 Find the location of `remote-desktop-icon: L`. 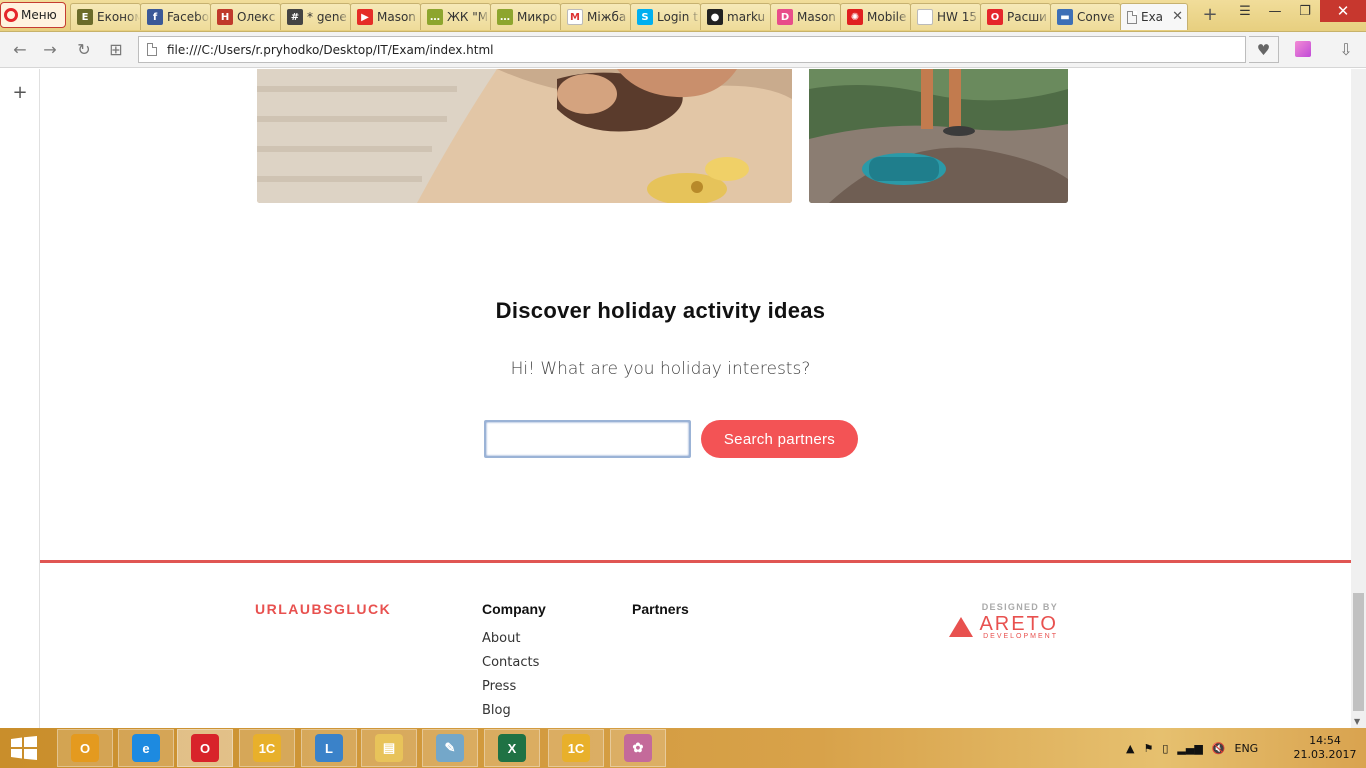

remote-desktop-icon: L is located at coordinates (329, 748).